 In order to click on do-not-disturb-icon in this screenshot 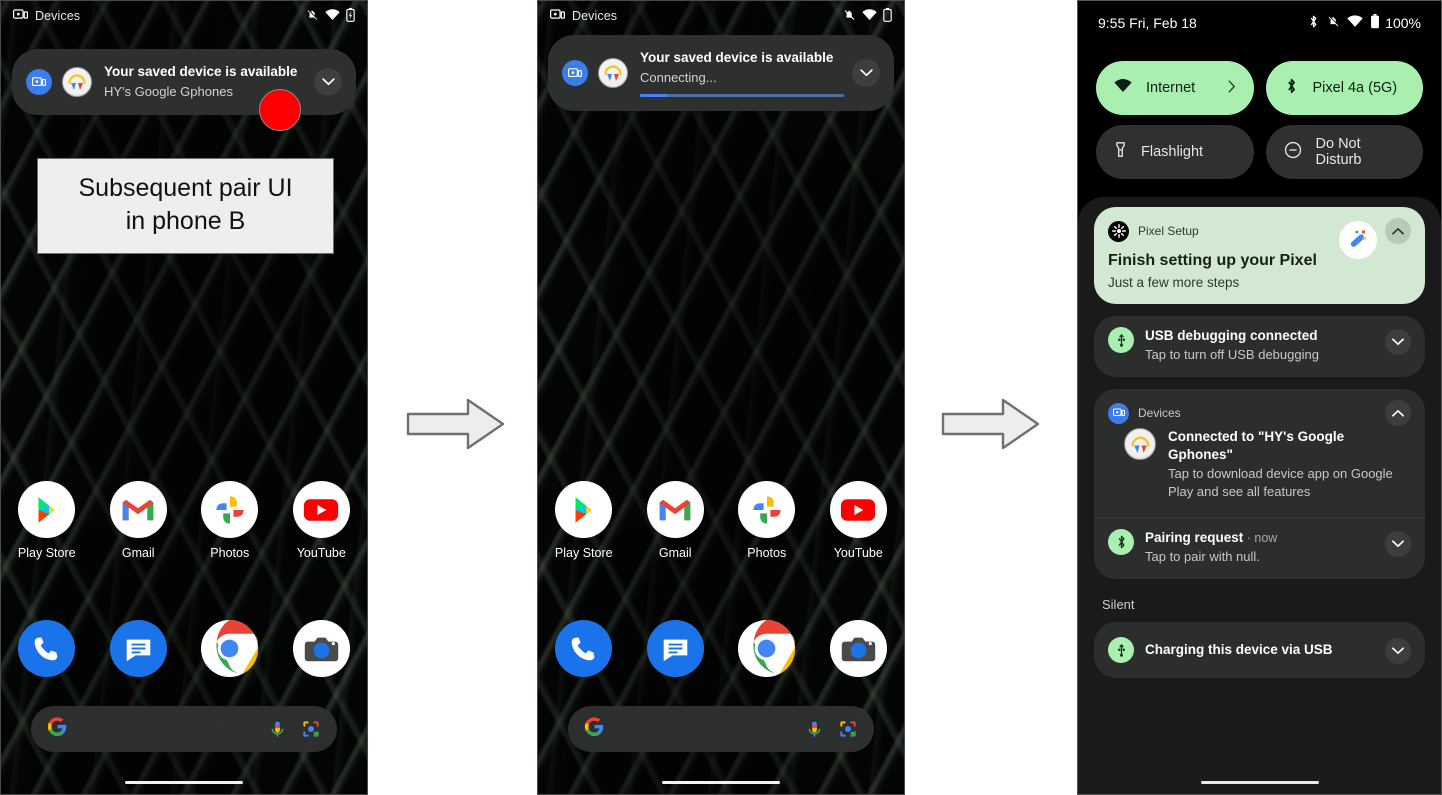, I will do `click(1293, 152)`.